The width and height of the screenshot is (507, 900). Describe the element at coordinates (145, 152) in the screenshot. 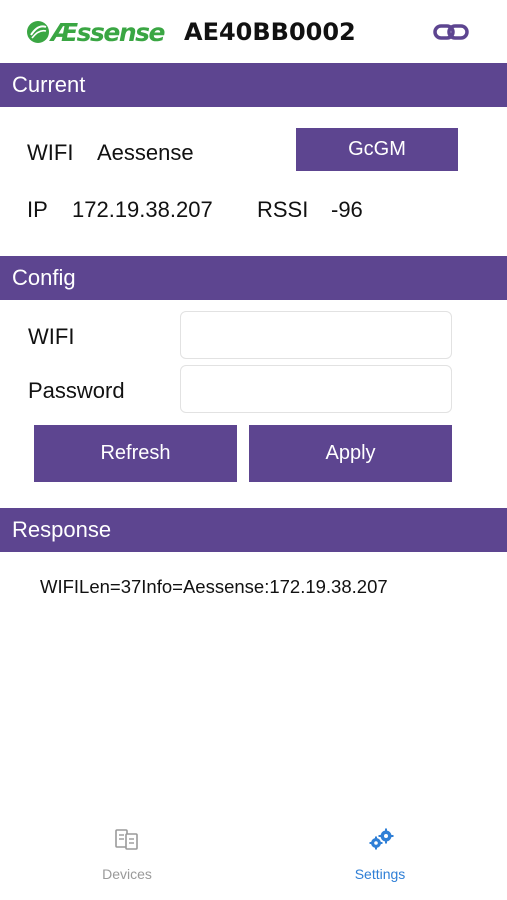

I see `current-wifi-value: Aessense` at that location.